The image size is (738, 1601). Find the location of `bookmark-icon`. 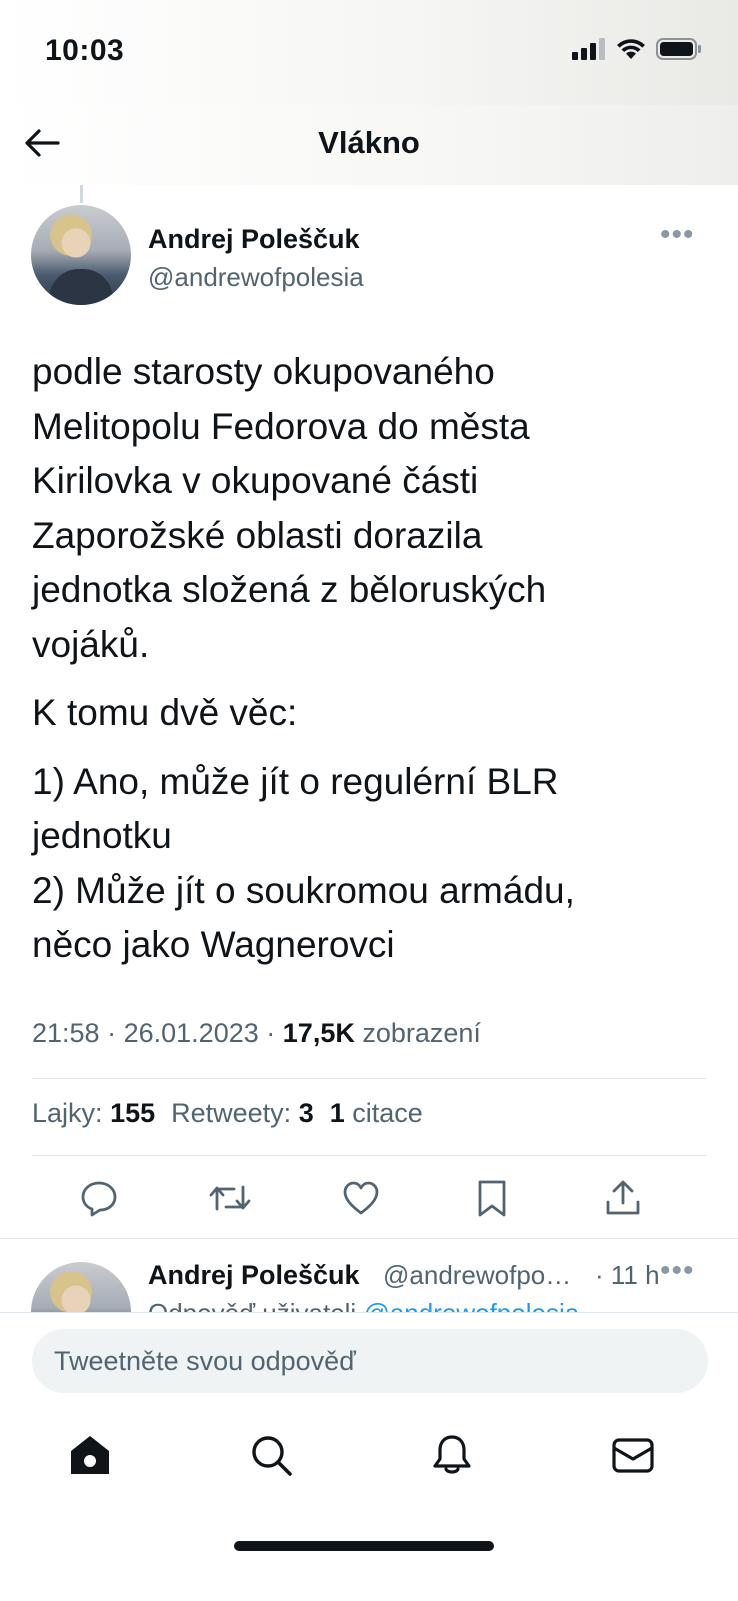

bookmark-icon is located at coordinates (492, 1198).